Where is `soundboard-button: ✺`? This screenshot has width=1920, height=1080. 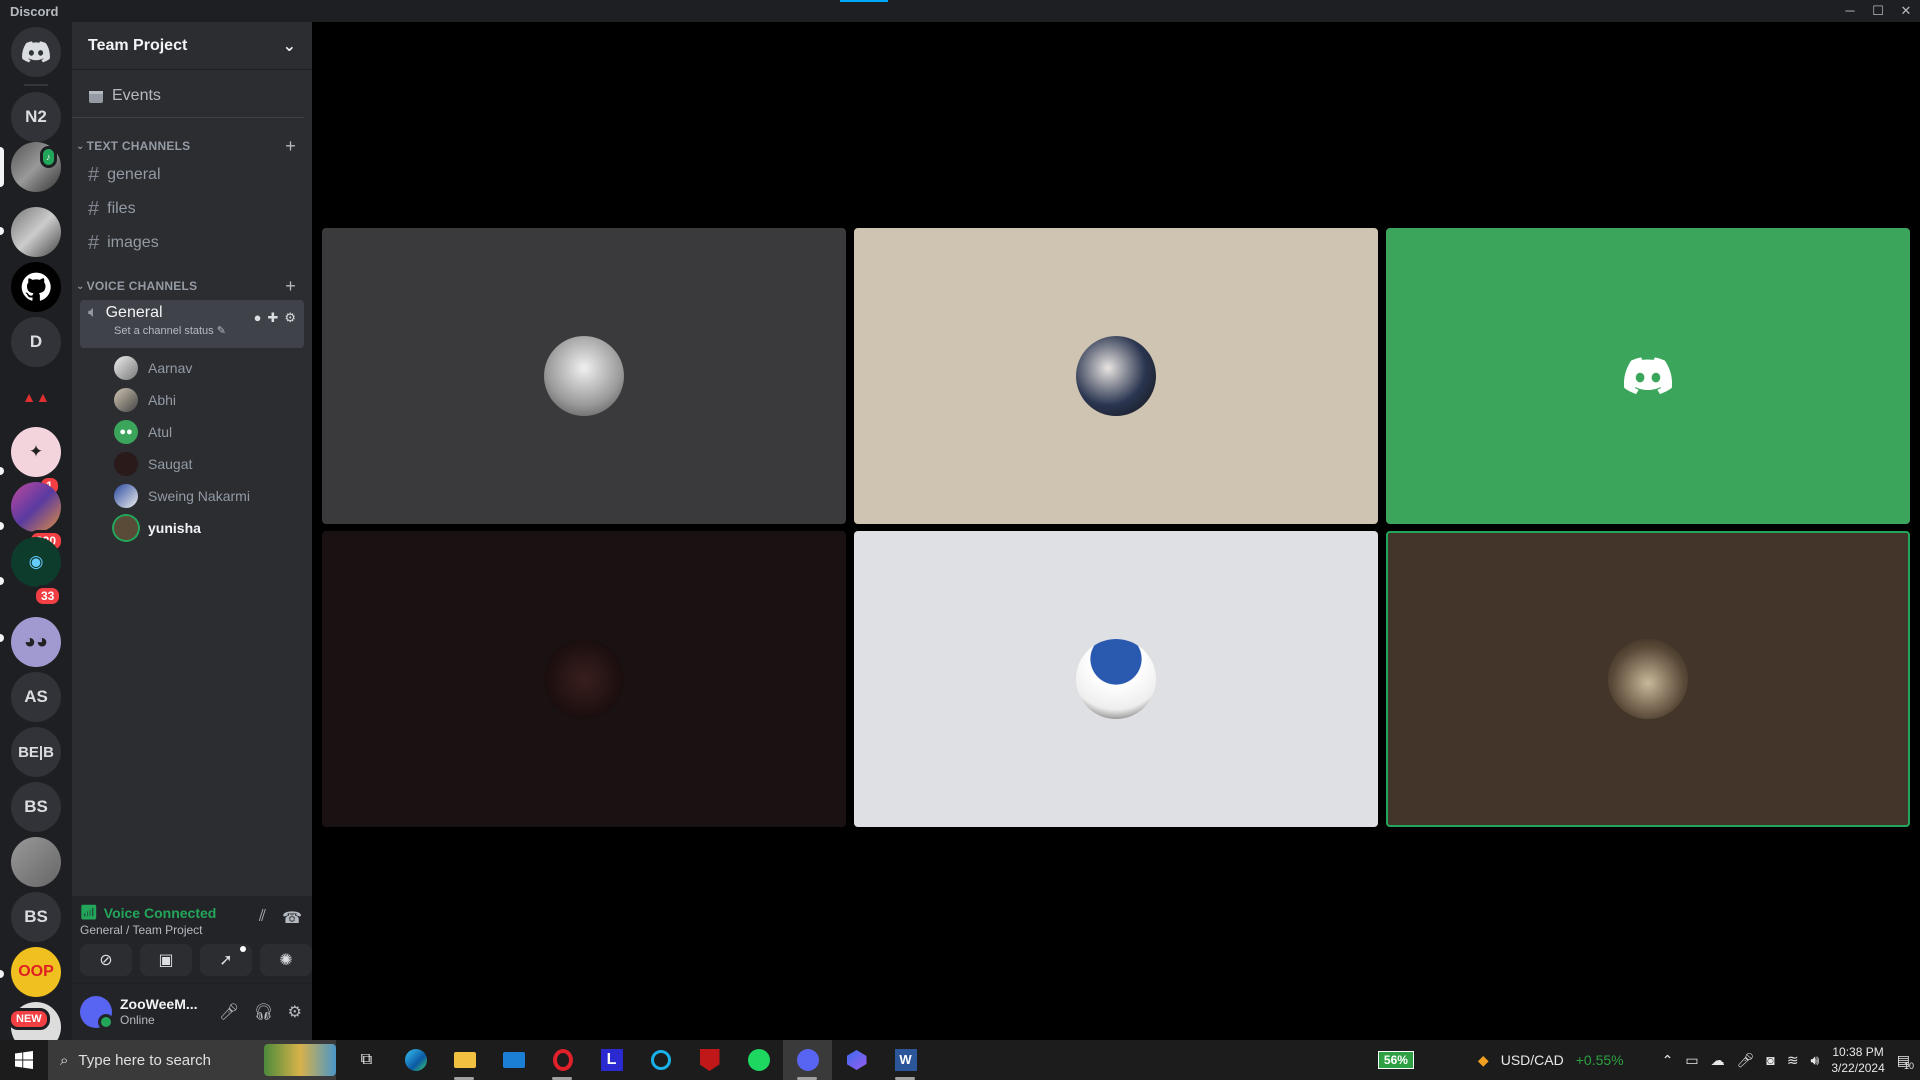
soundboard-button: ✺ is located at coordinates (286, 960).